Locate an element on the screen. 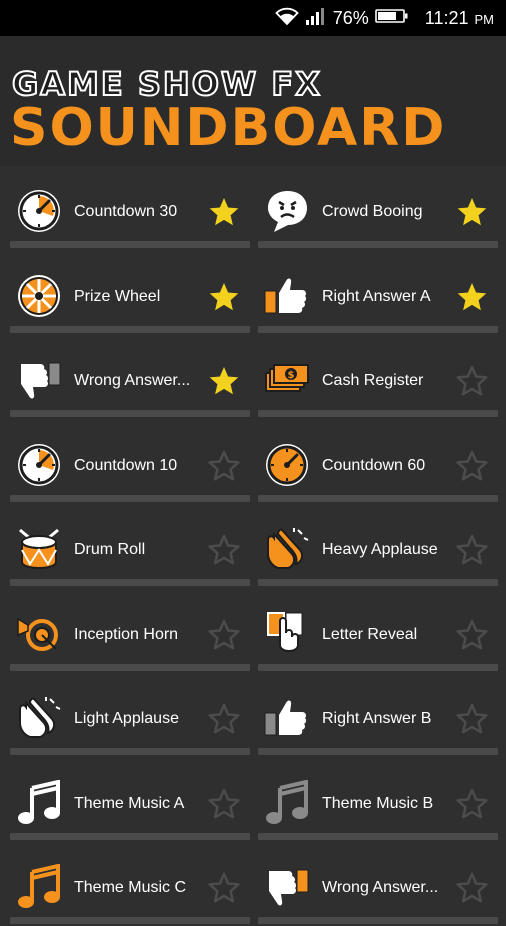 The image size is (506, 926). cell-signal-icon is located at coordinates (316, 18).